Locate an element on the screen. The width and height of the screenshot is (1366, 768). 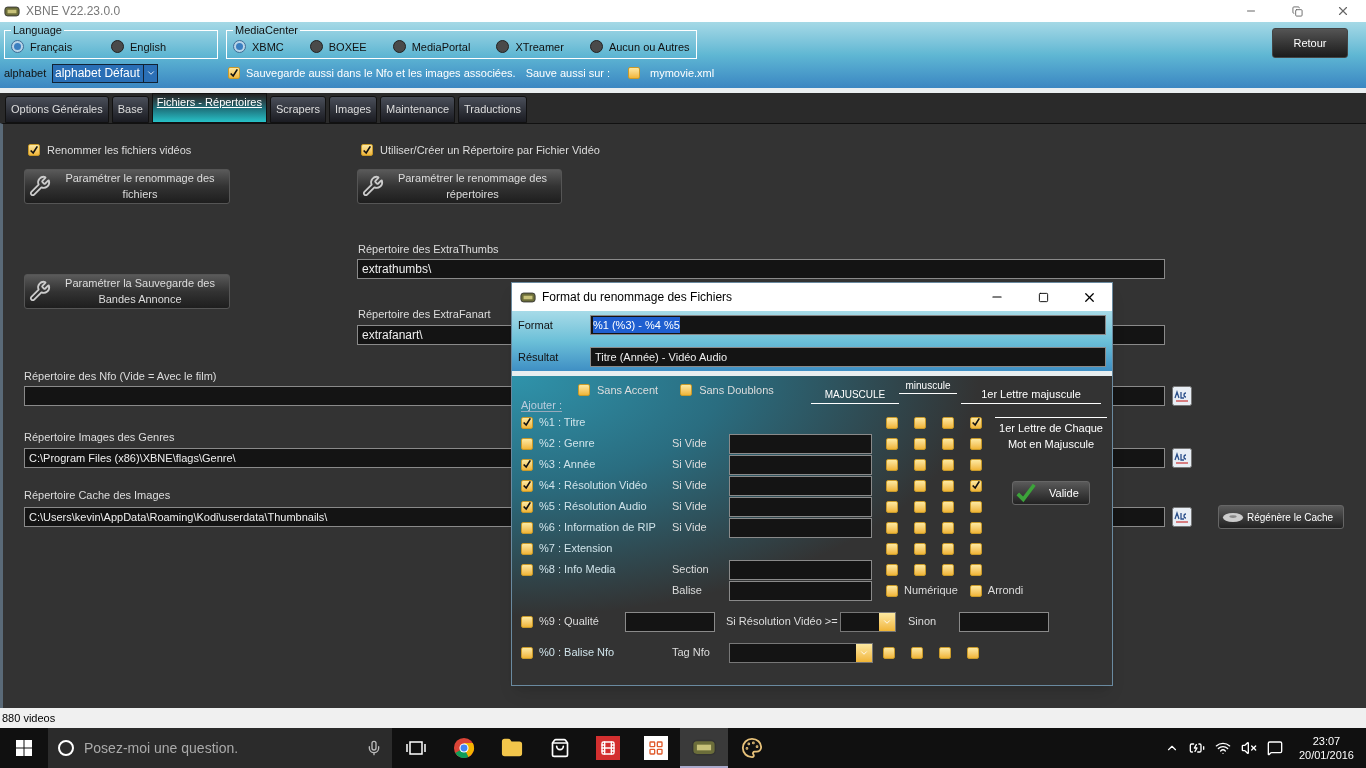
column-header: minuscule is located at coordinates (928, 386).